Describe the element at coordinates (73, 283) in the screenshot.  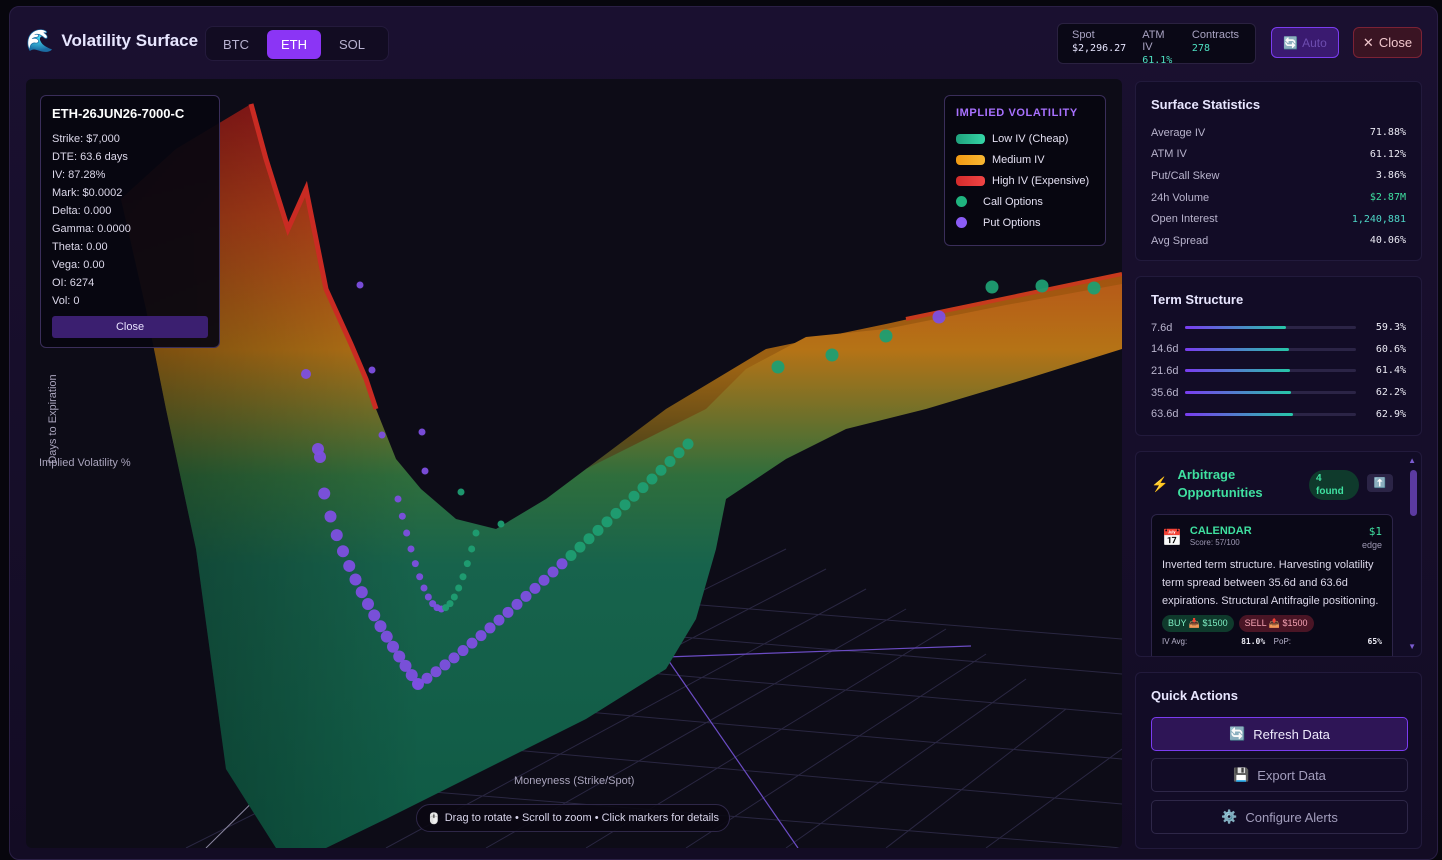
I see `detail-oi: OI: 6274` at that location.